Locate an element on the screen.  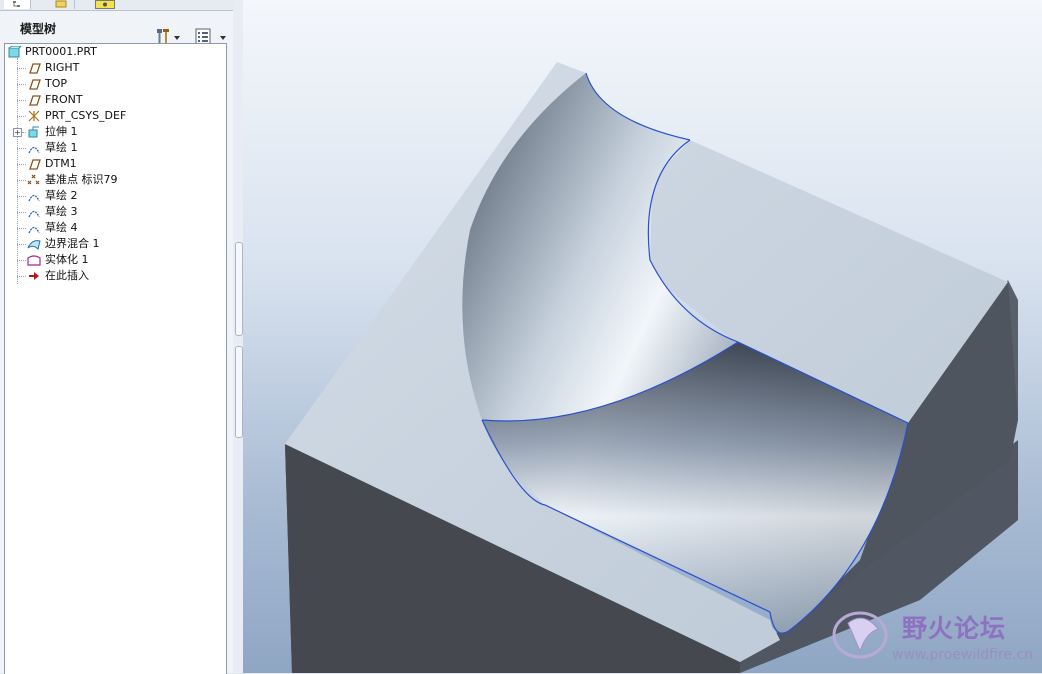
tree-item-right: RIGHT is located at coordinates (115, 68).